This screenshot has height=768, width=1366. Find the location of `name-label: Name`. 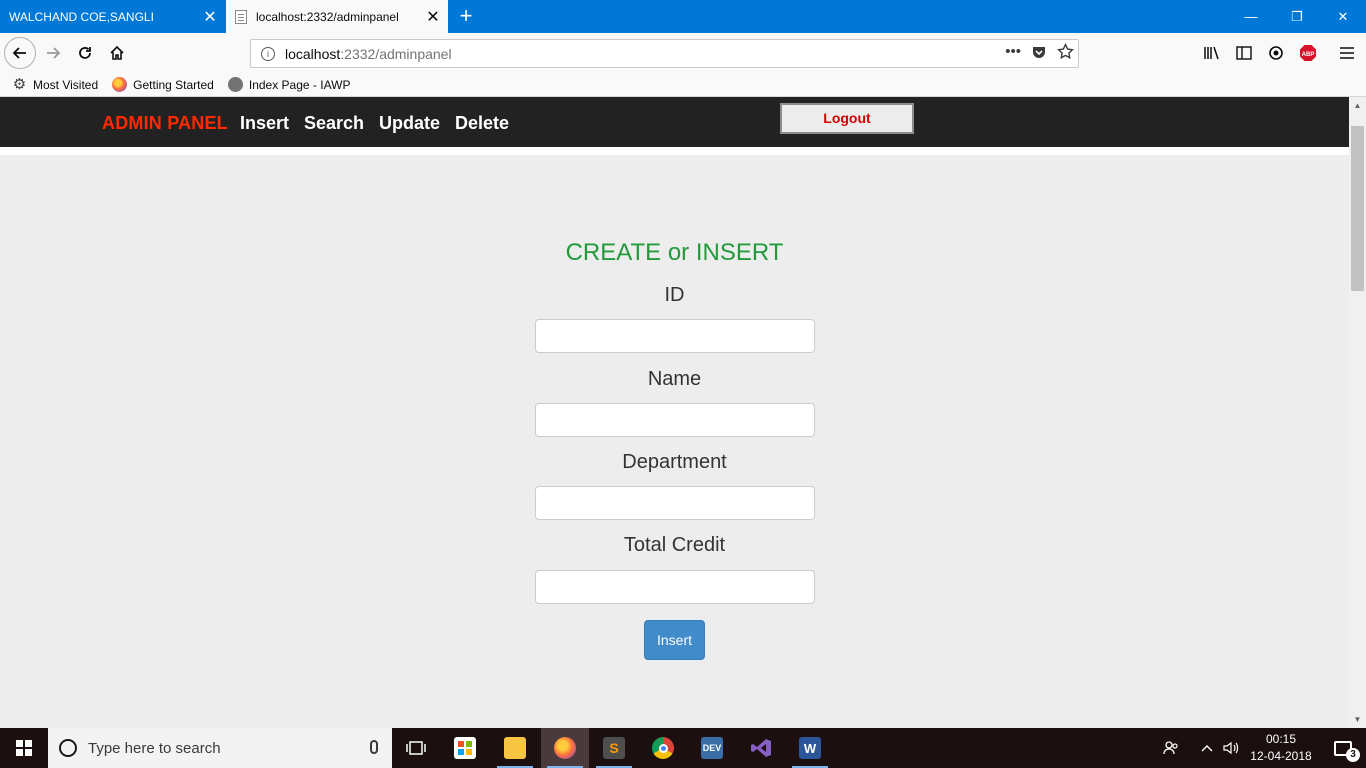

name-label: Name is located at coordinates (674, 379).